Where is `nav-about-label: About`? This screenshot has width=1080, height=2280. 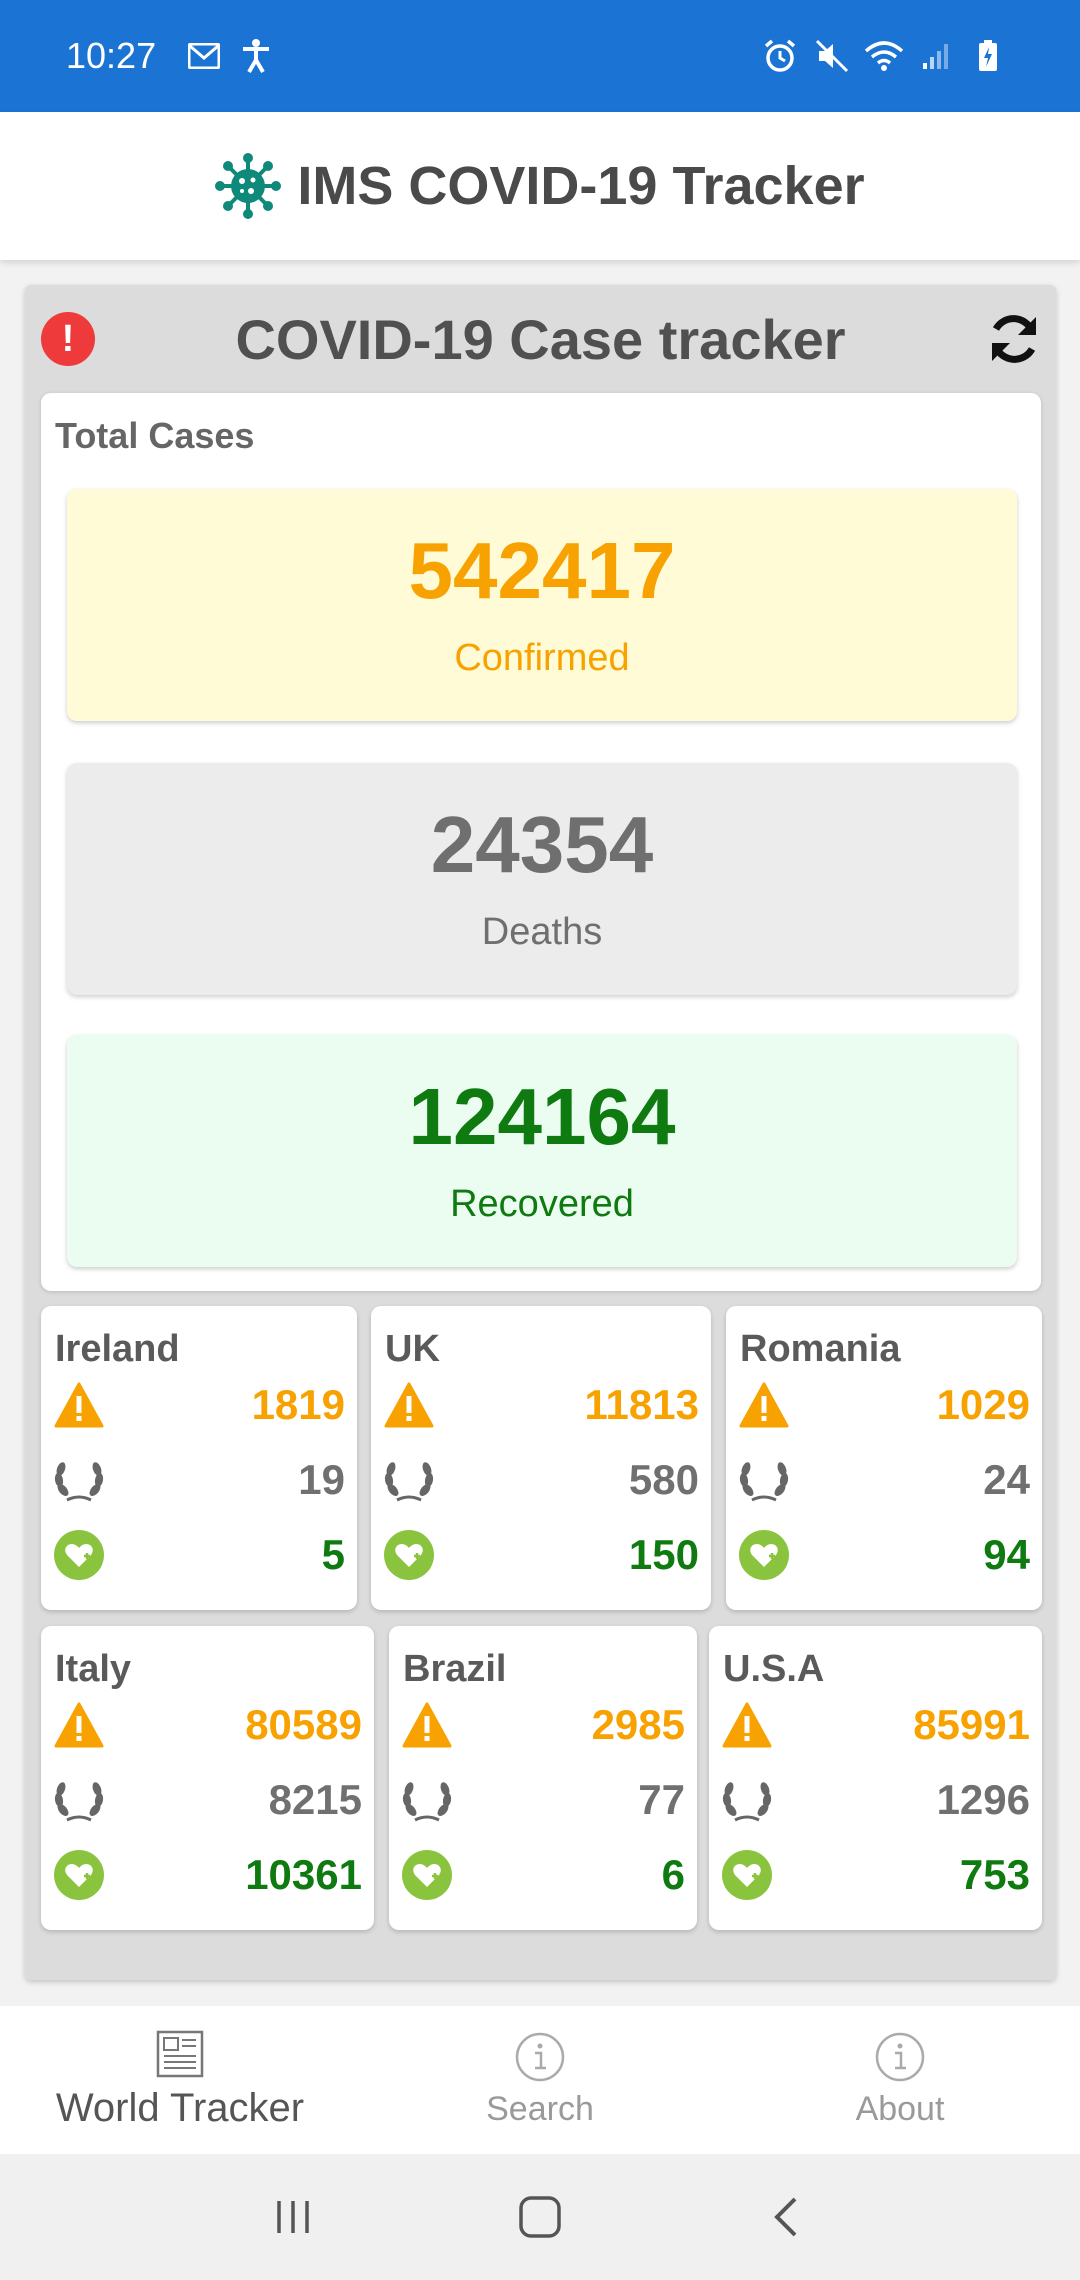
nav-about-label: About is located at coordinates (900, 2108).